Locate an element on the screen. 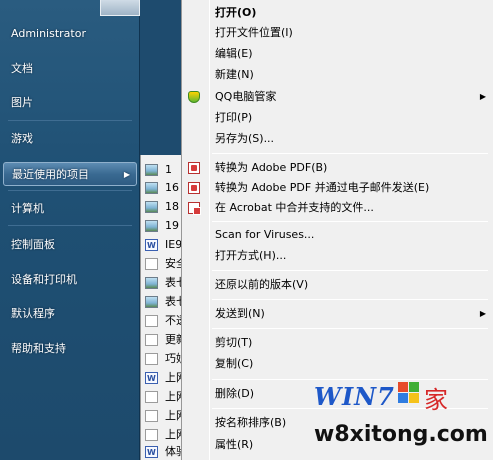 The height and width of the screenshot is (460, 493). list-item-label: 1 is located at coordinates (168, 169).